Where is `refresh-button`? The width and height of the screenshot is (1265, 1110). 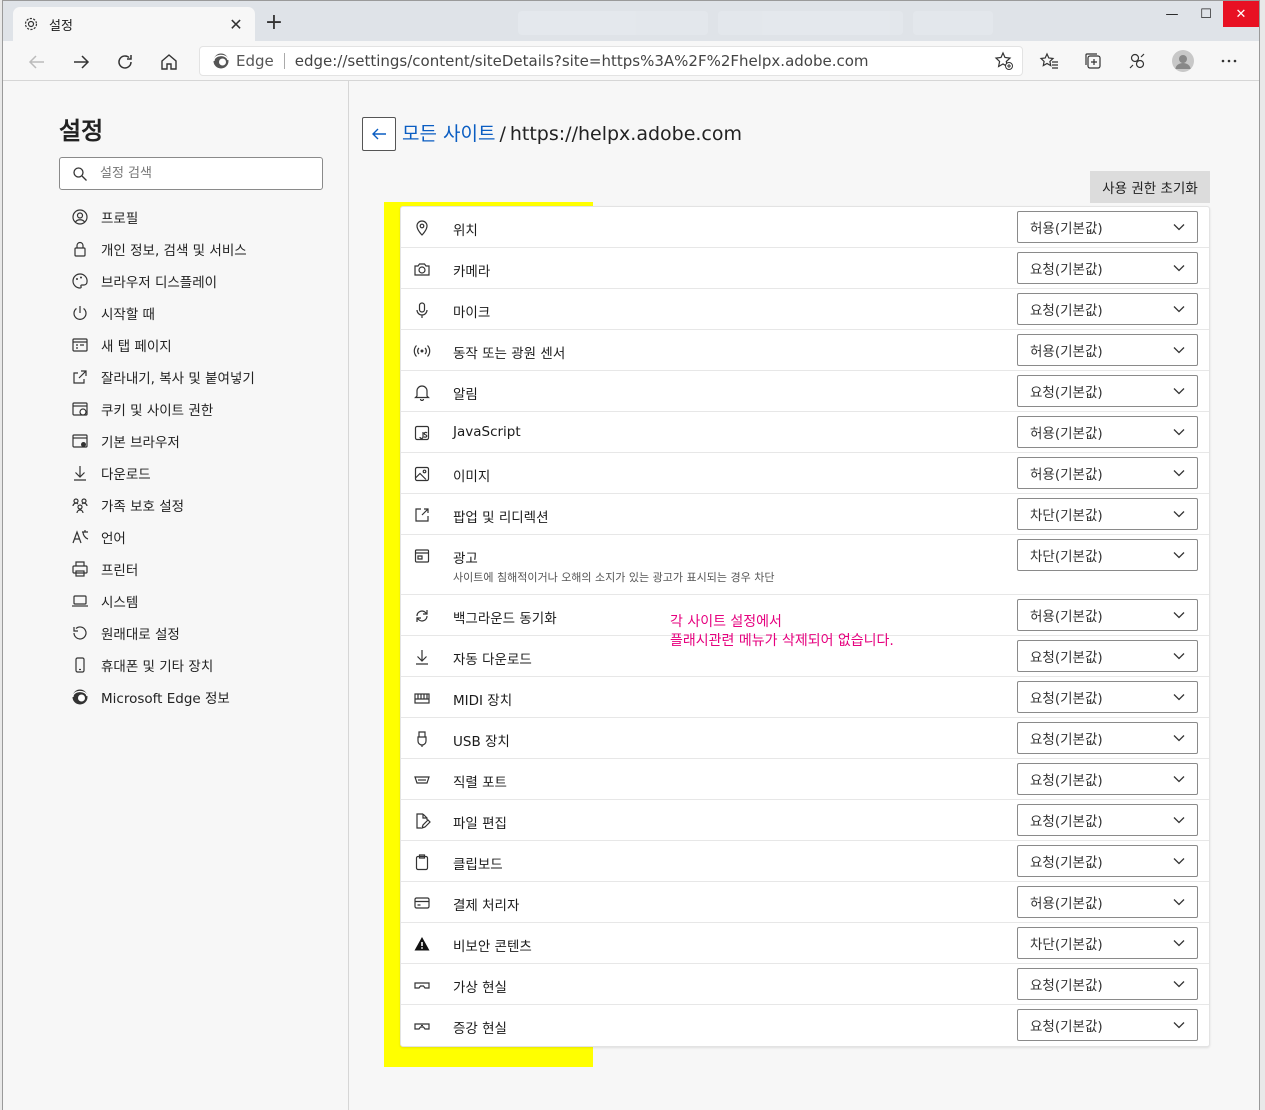
refresh-button is located at coordinates (125, 62).